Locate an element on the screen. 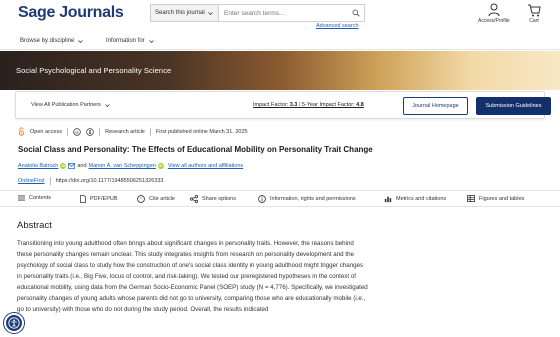 Image resolution: width=560 pixels, height=337 pixels. svg-text: cc is located at coordinates (77, 132).